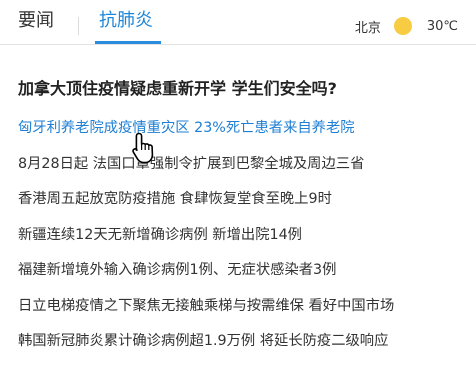  Describe the element at coordinates (206, 135) in the screenshot. I see `news-item: 匈牙利养老院成疫情重灾区 23%死亡患者来自养老院` at that location.